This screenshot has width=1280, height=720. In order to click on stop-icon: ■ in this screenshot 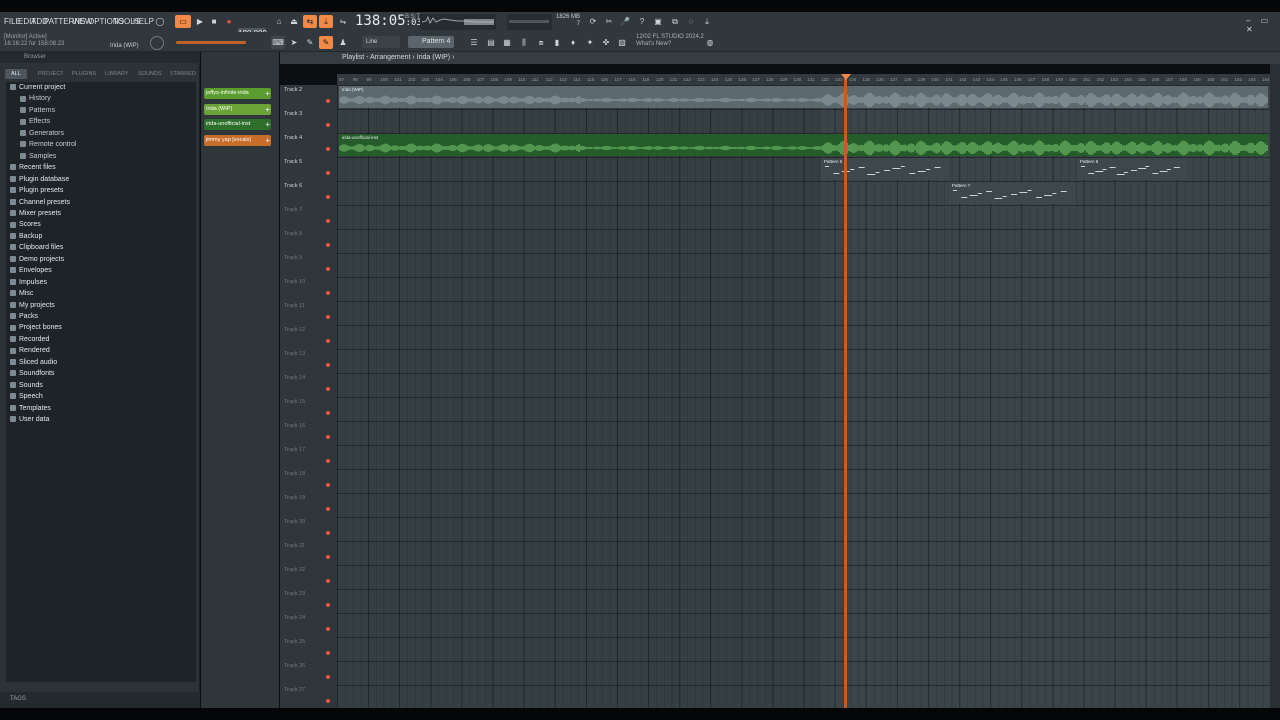, I will do `click(214, 21)`.